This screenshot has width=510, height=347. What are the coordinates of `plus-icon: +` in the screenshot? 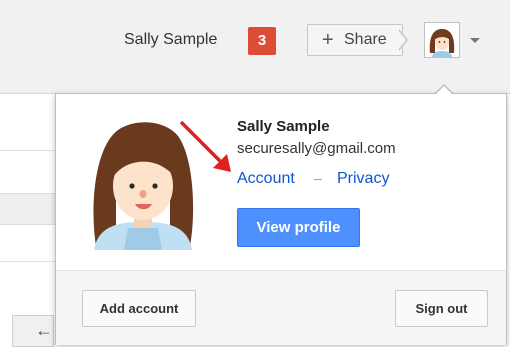 It's located at (328, 40).